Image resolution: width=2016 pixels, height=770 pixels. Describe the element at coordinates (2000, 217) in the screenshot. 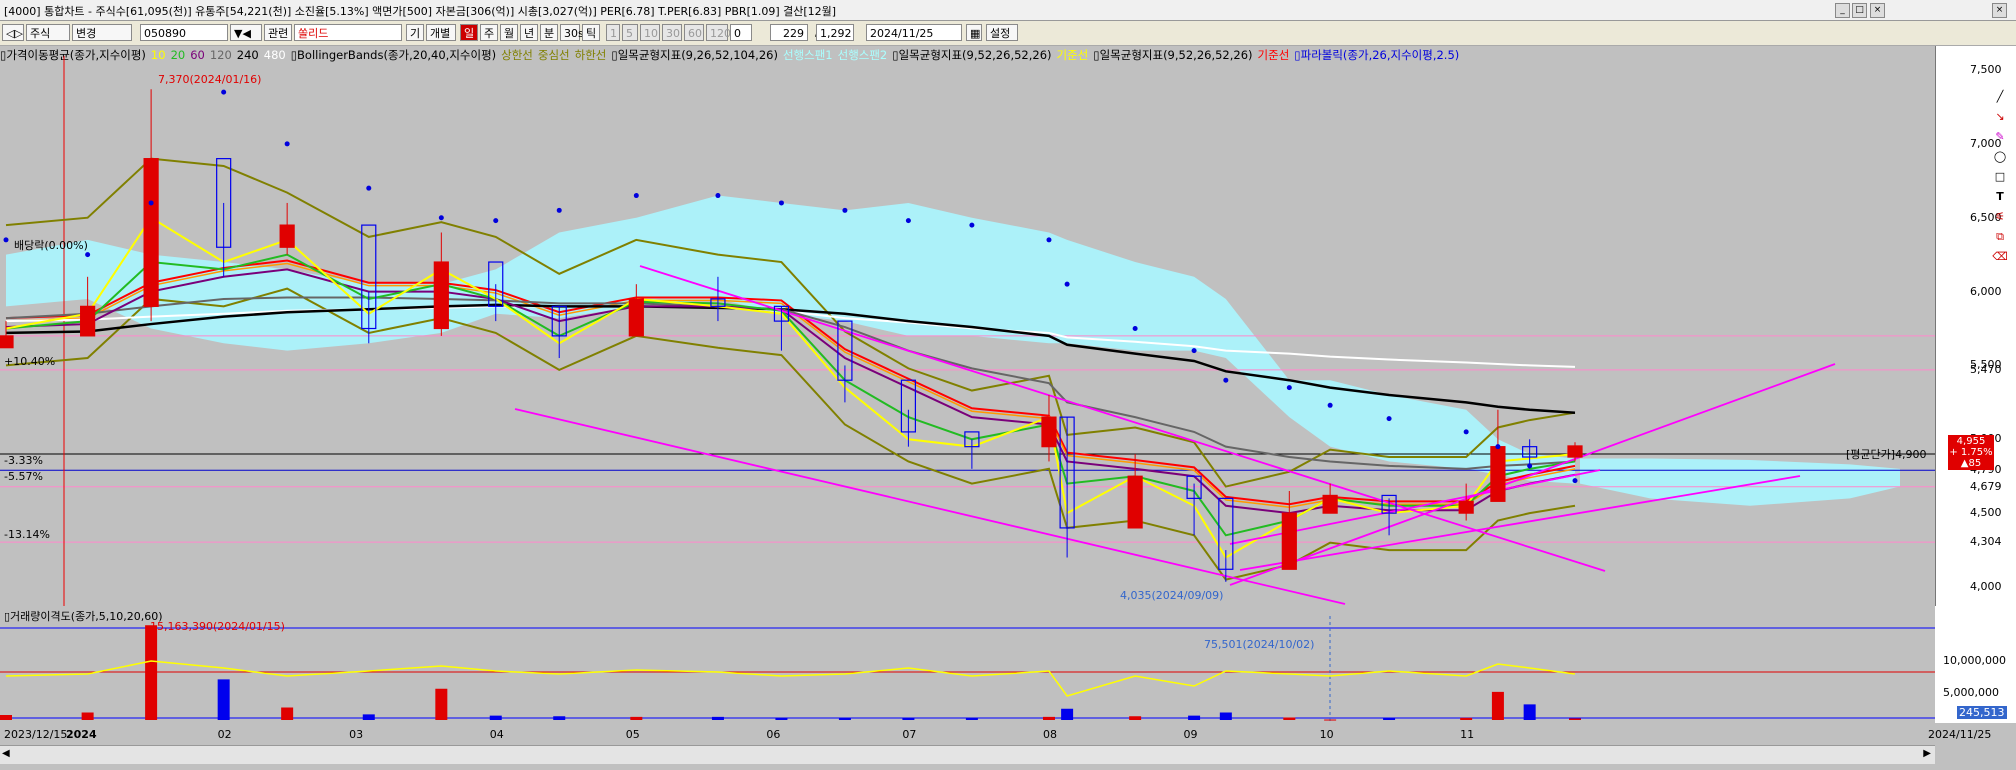

I see `fibonacci-icon: ⚟` at that location.